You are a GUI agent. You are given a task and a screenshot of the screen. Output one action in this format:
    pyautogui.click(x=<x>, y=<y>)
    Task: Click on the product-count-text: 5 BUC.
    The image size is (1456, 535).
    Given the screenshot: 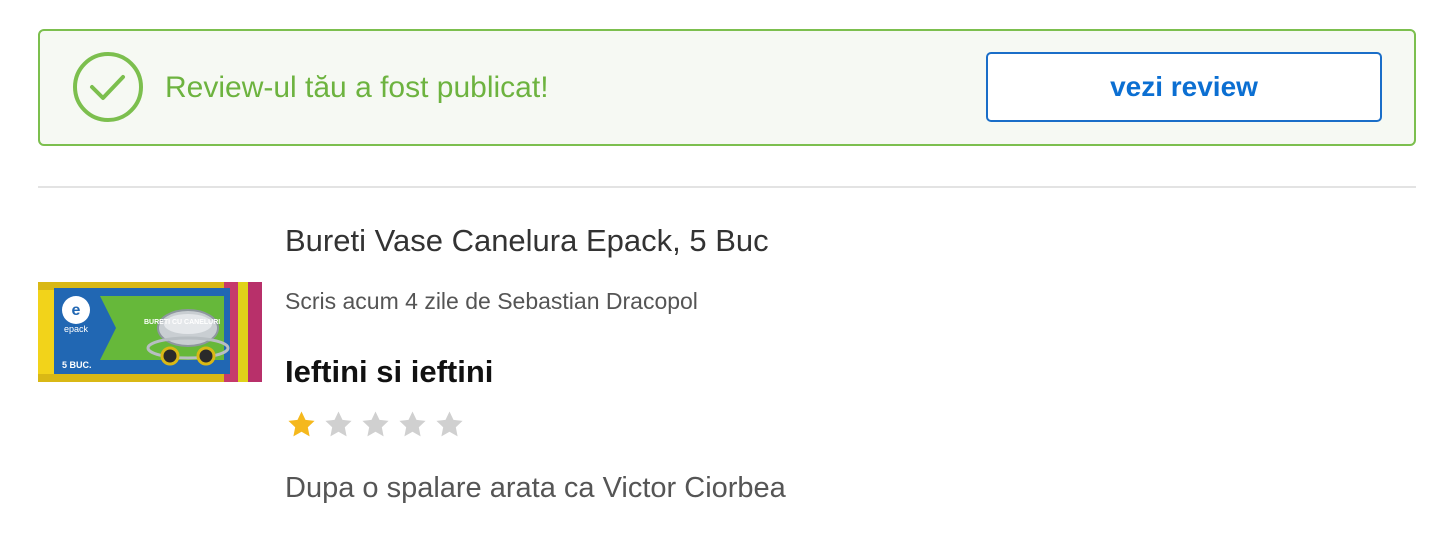 What is the action you would take?
    pyautogui.click(x=77, y=365)
    